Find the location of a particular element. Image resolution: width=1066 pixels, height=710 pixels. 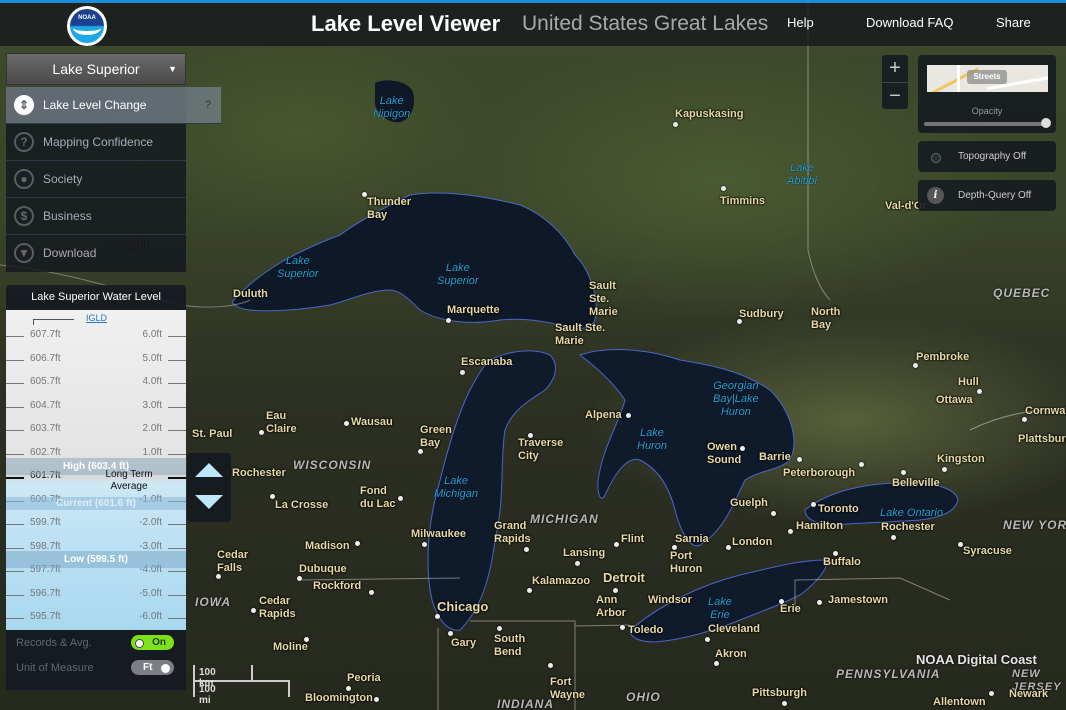

gauge-tick: 606.7ft 5.0ft is located at coordinates (96, 360).